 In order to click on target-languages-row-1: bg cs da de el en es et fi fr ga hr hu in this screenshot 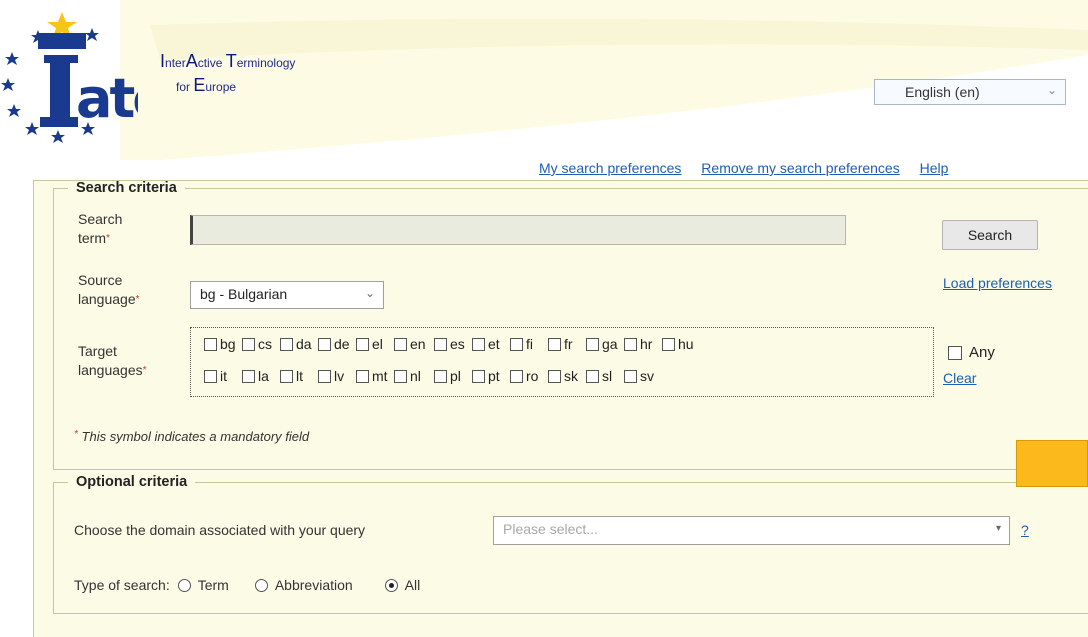, I will do `click(452, 344)`.